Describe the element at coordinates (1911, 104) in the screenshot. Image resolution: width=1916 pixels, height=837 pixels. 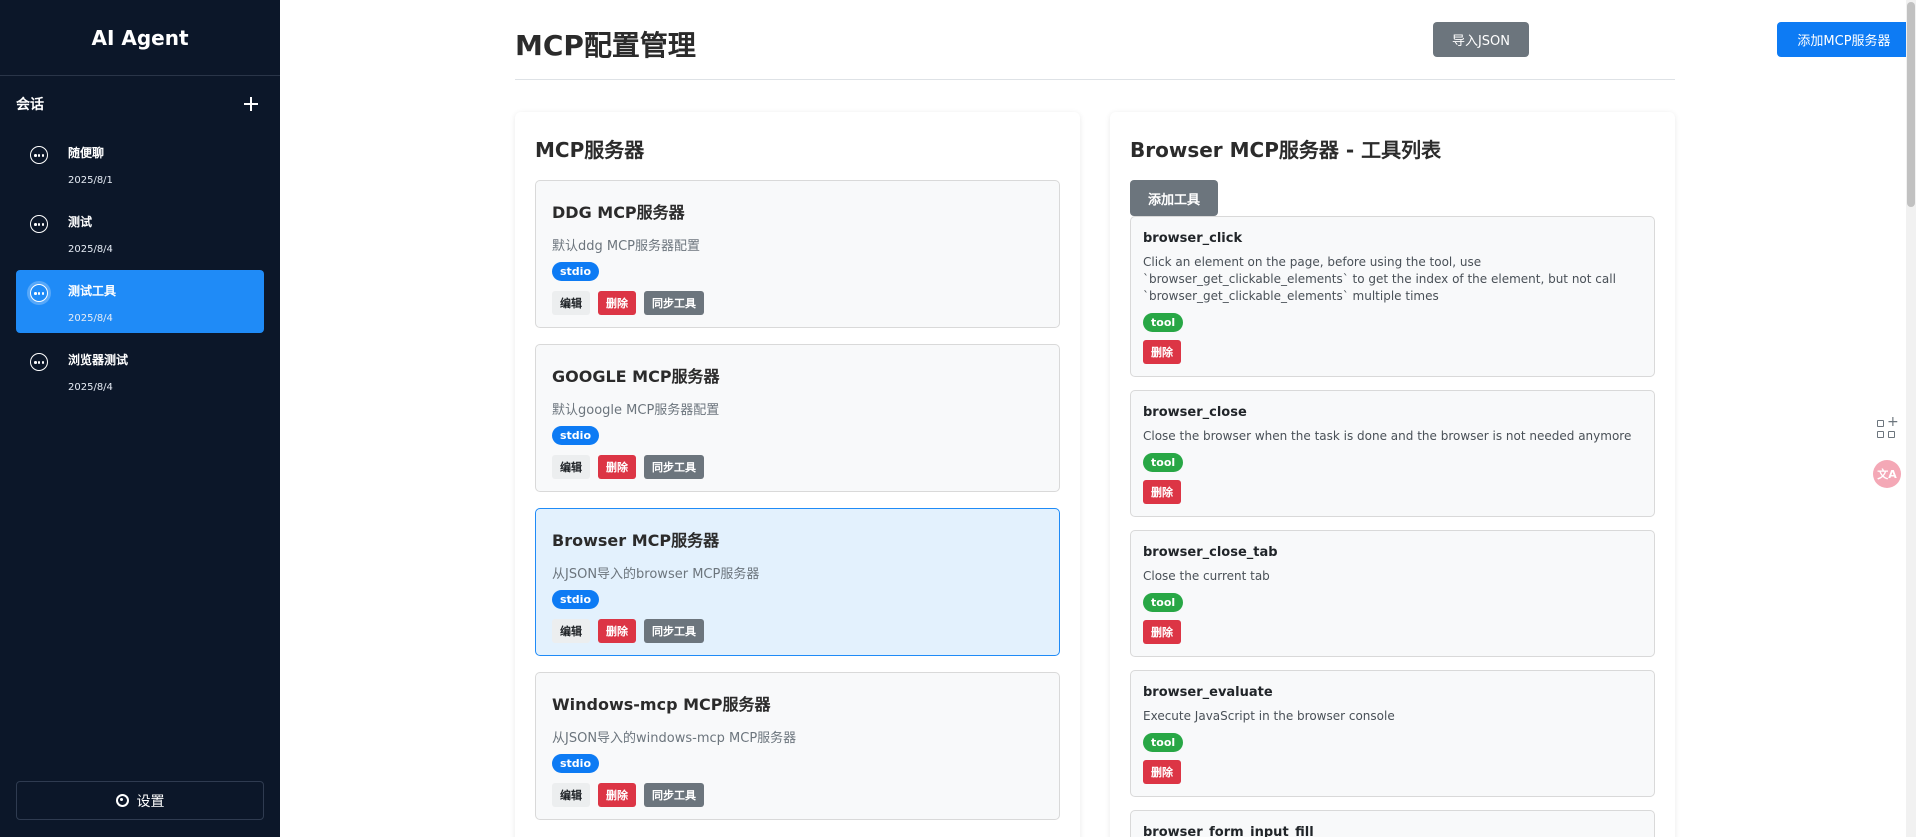
I see `scrollbar-thumb` at that location.